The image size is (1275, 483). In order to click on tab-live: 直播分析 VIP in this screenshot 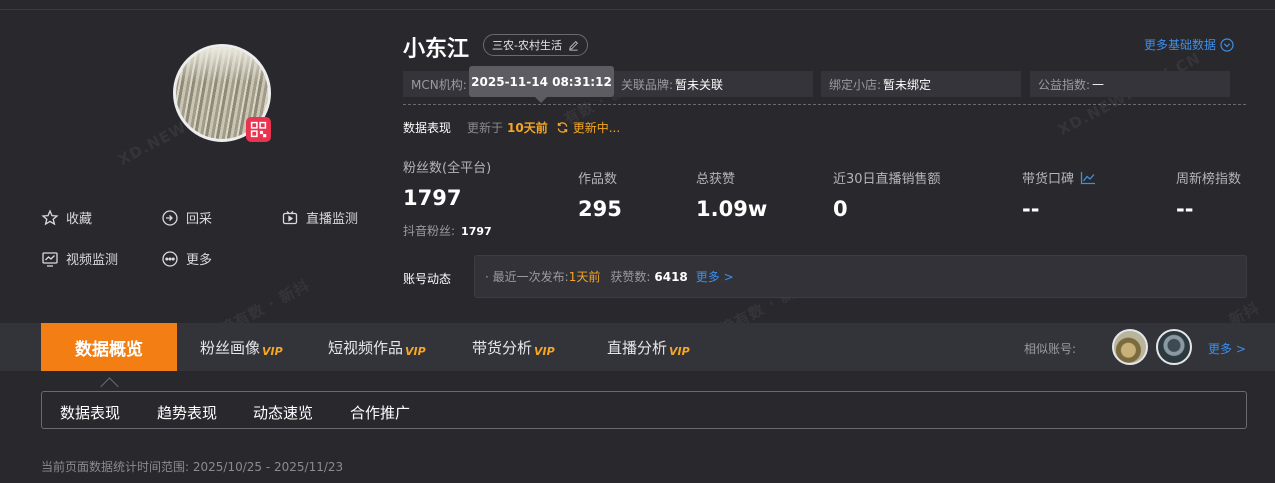, I will do `click(648, 347)`.